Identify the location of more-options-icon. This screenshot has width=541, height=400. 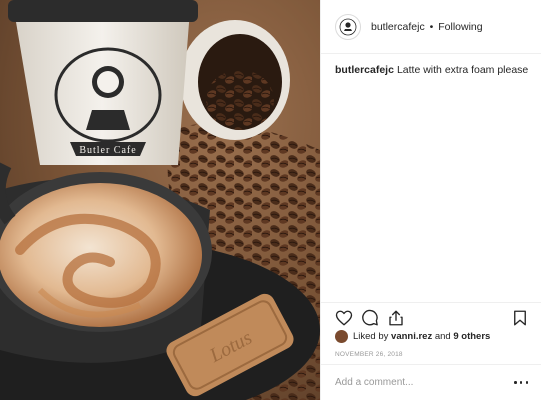
(521, 383).